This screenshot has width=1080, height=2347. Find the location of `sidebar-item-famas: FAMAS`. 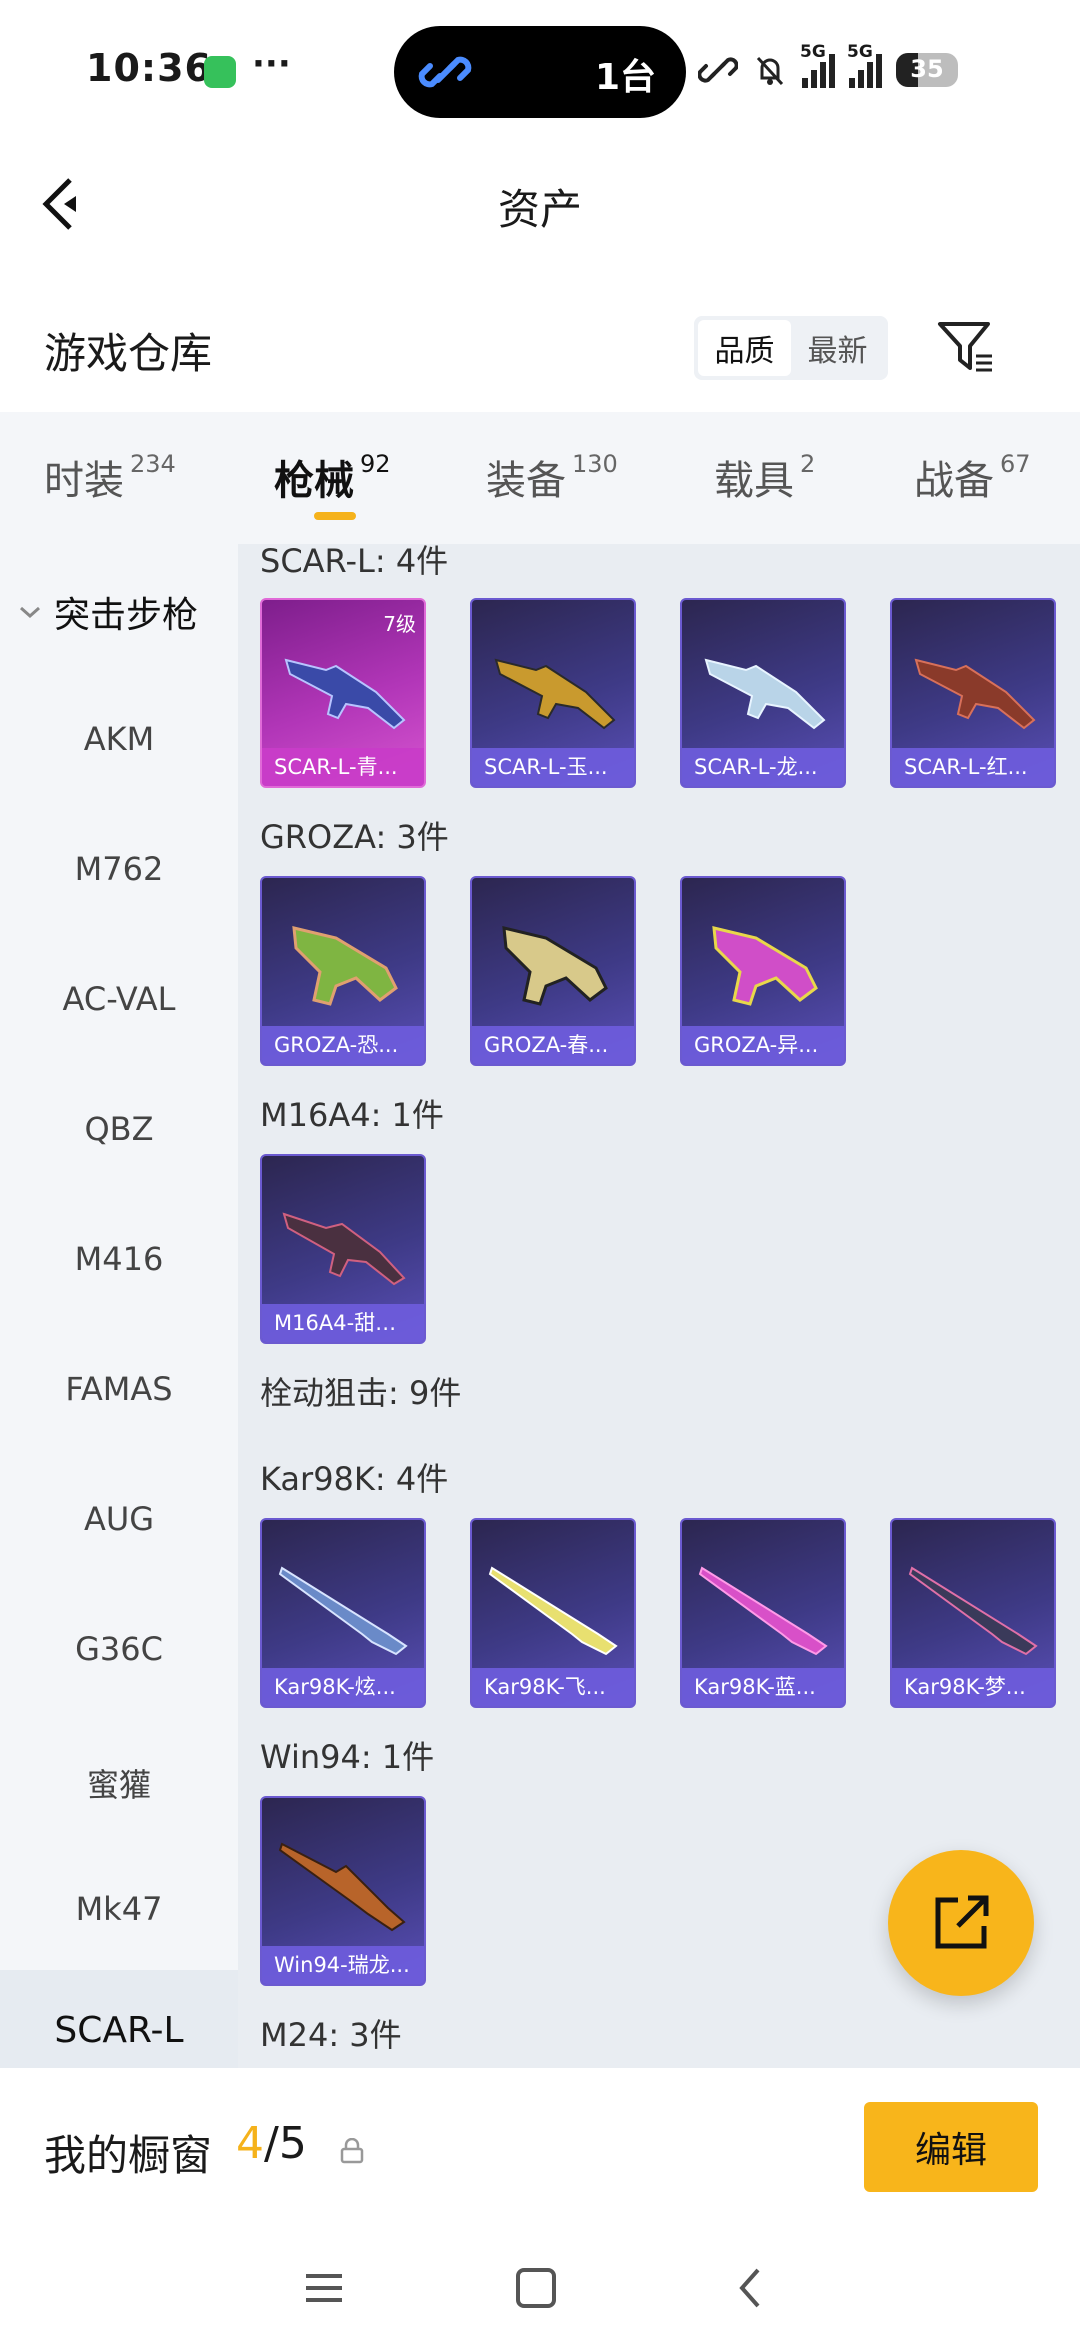

sidebar-item-famas: FAMAS is located at coordinates (119, 1389).